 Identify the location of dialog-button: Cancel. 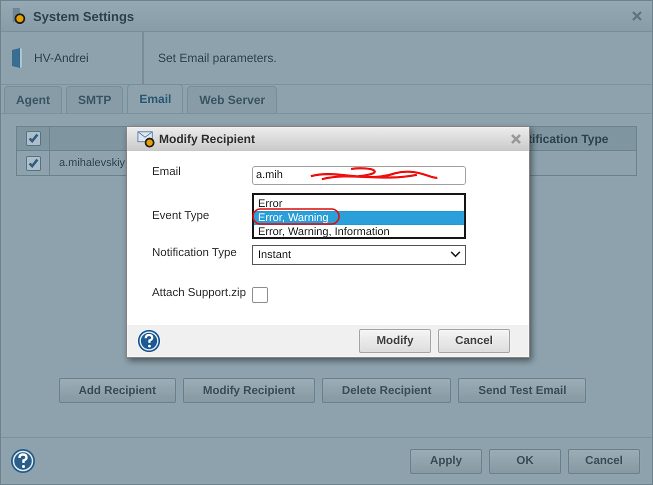
(474, 340).